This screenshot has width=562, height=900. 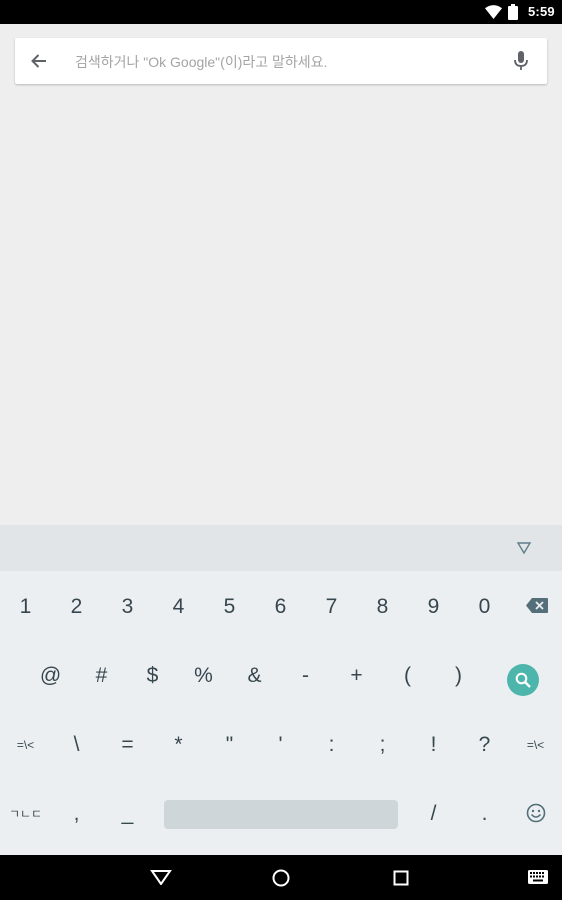 What do you see at coordinates (127, 814) in the screenshot?
I see `key-underscore: _` at bounding box center [127, 814].